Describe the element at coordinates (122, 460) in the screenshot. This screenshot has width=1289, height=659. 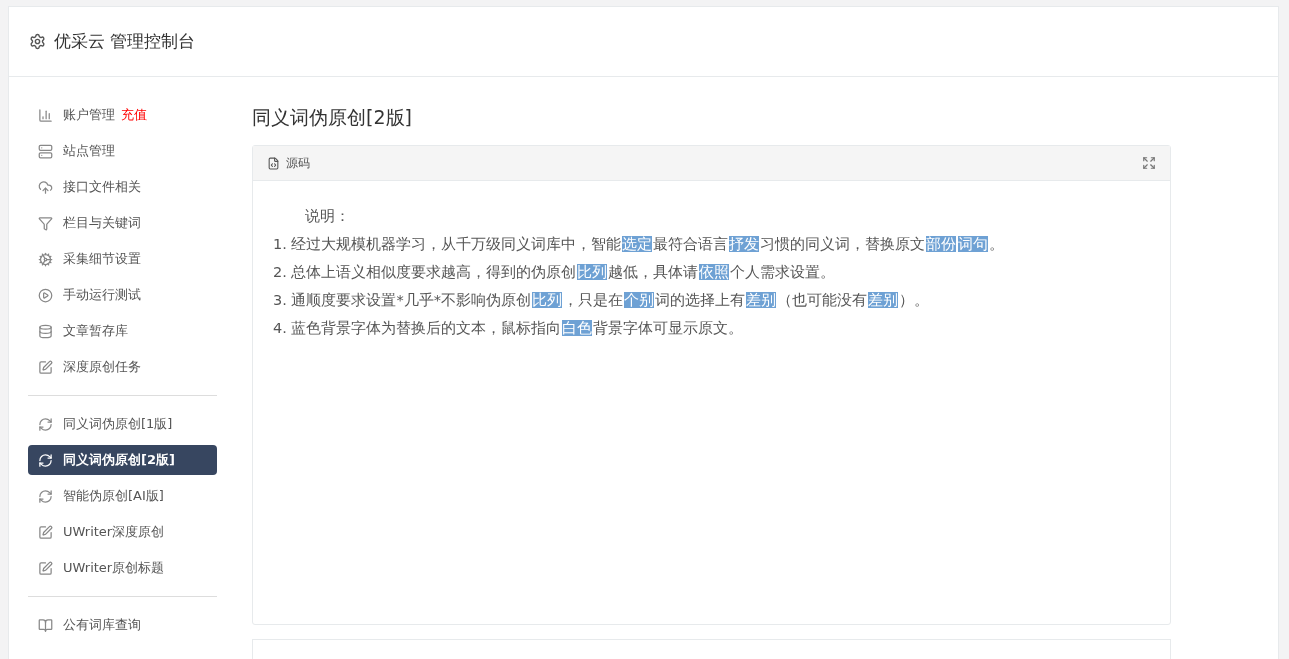
I see `sidebar-item: 同义词伪原创[2版]` at that location.